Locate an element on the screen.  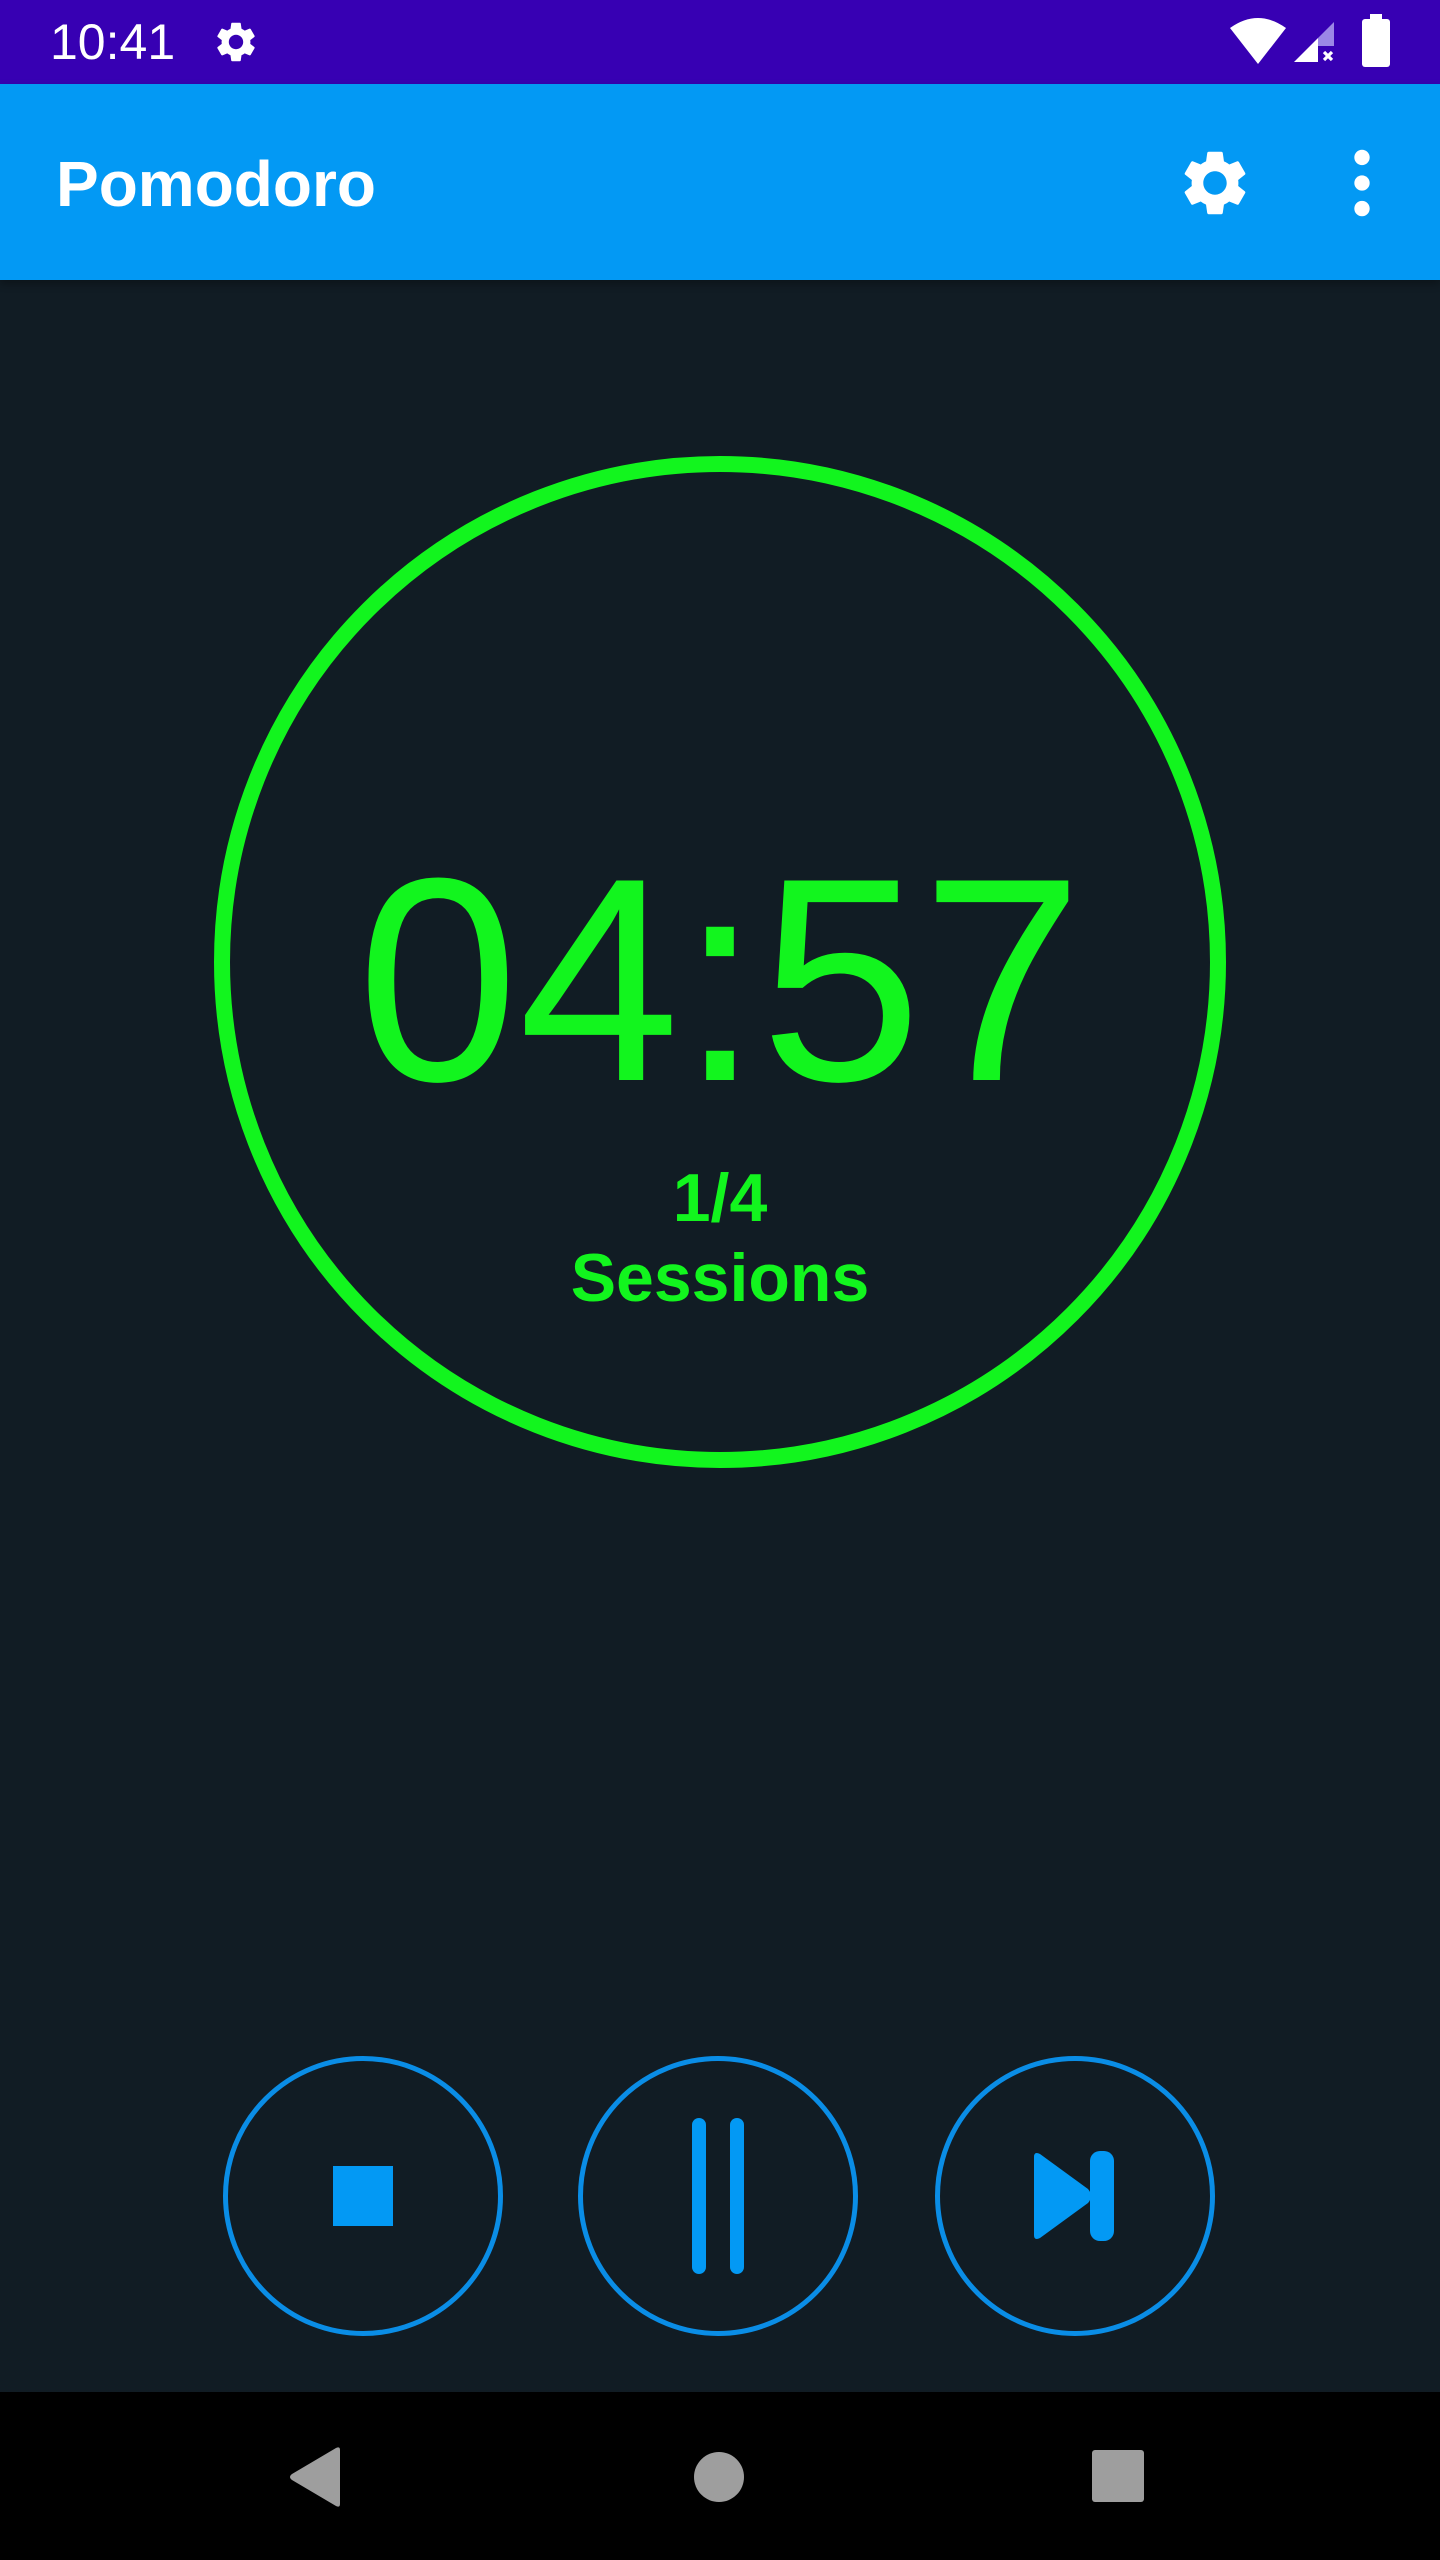
skip-next-button is located at coordinates (1075, 2196).